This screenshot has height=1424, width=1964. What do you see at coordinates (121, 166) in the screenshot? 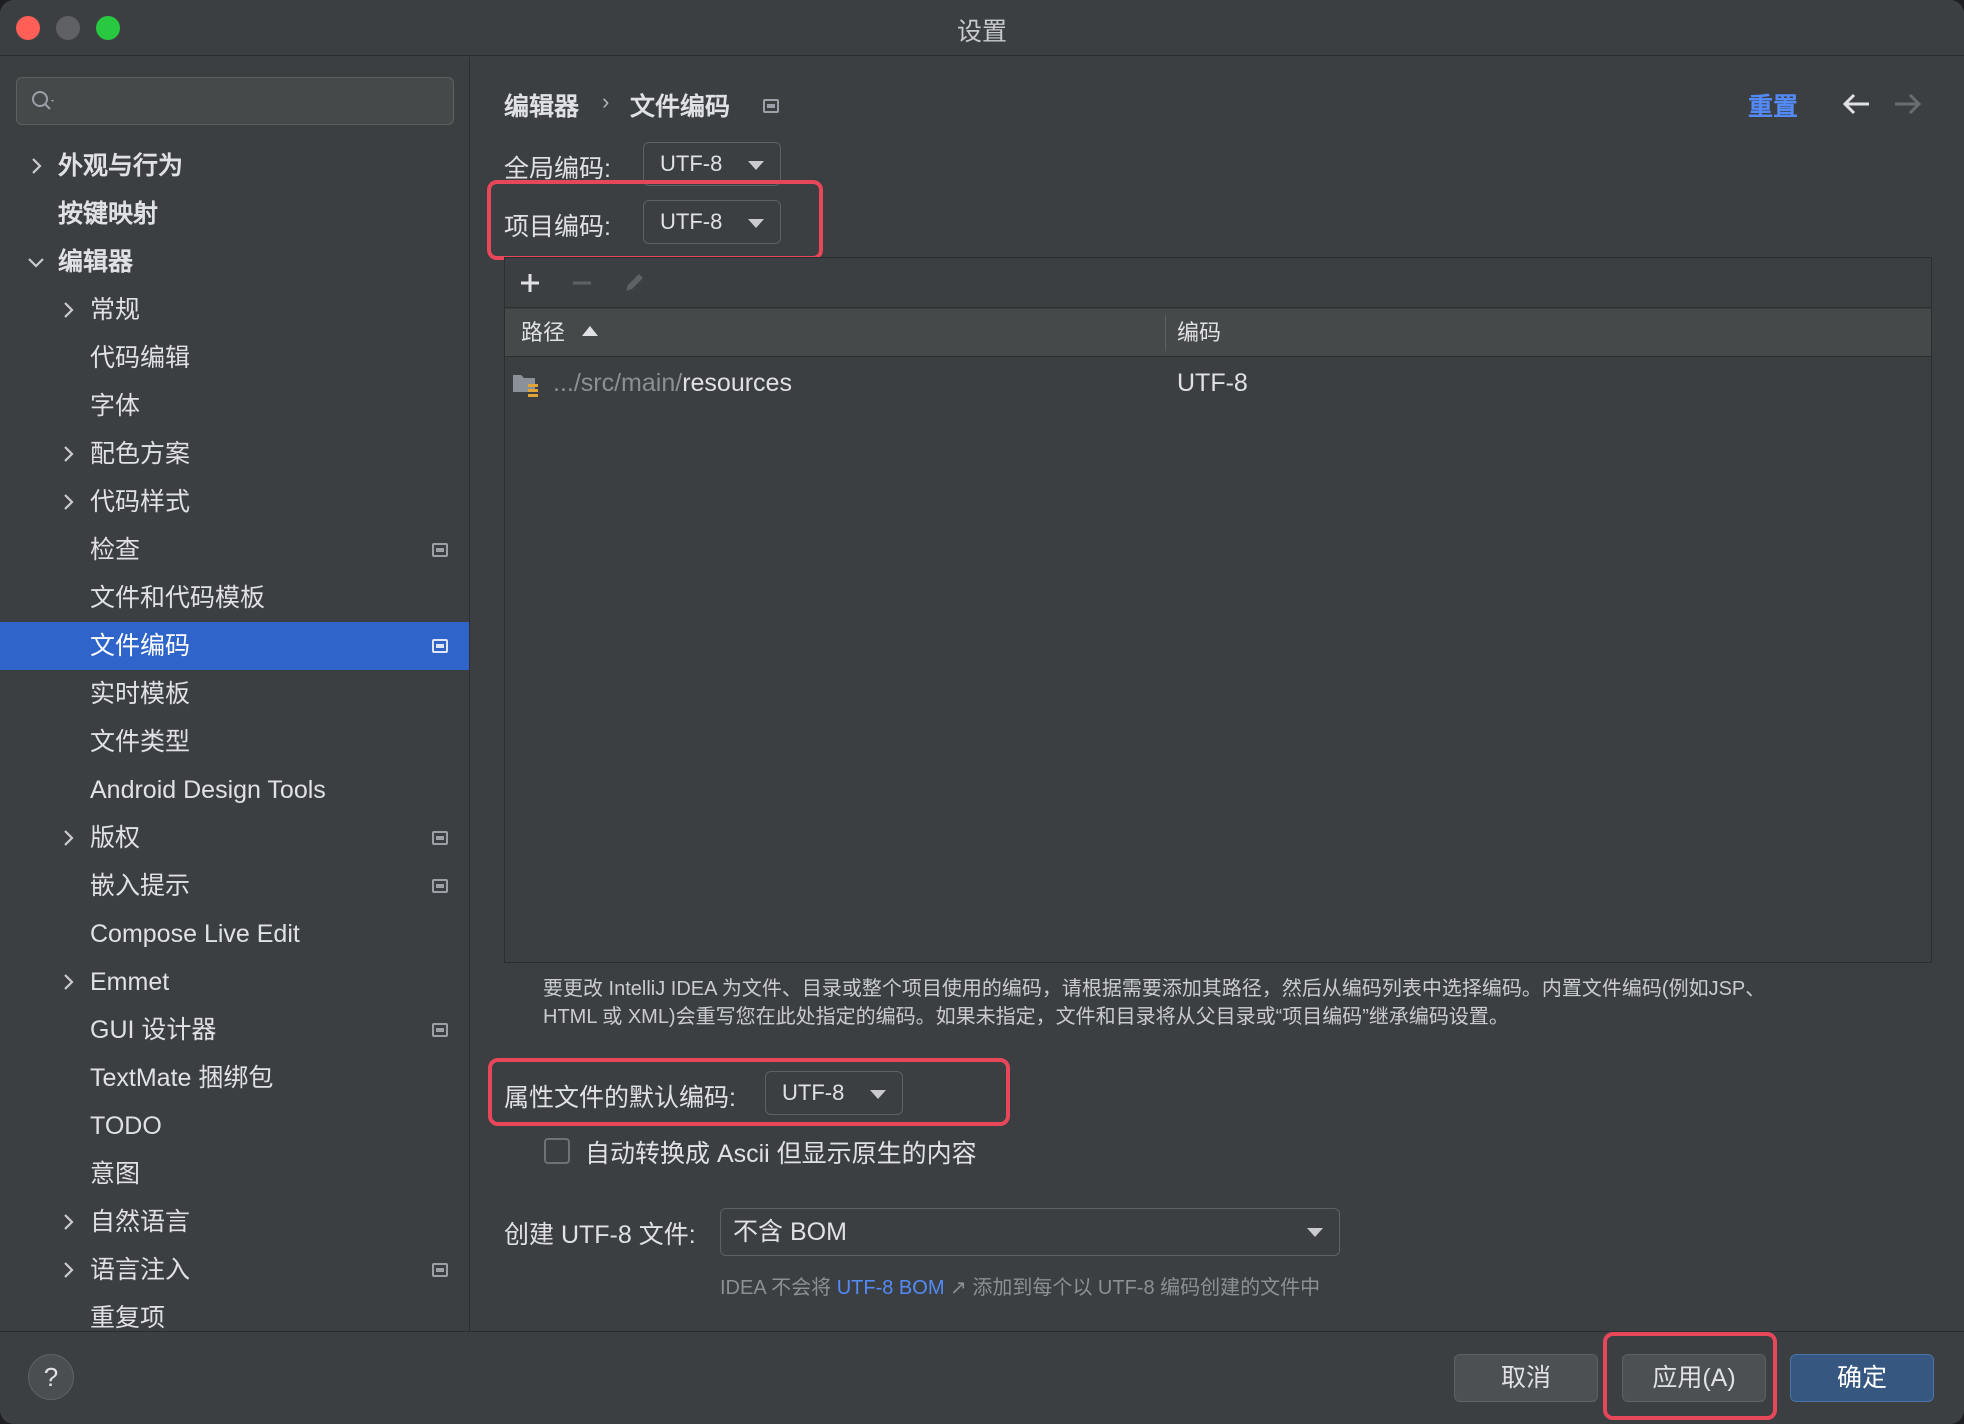
I see `sidebar-item-label: 外观与行为` at bounding box center [121, 166].